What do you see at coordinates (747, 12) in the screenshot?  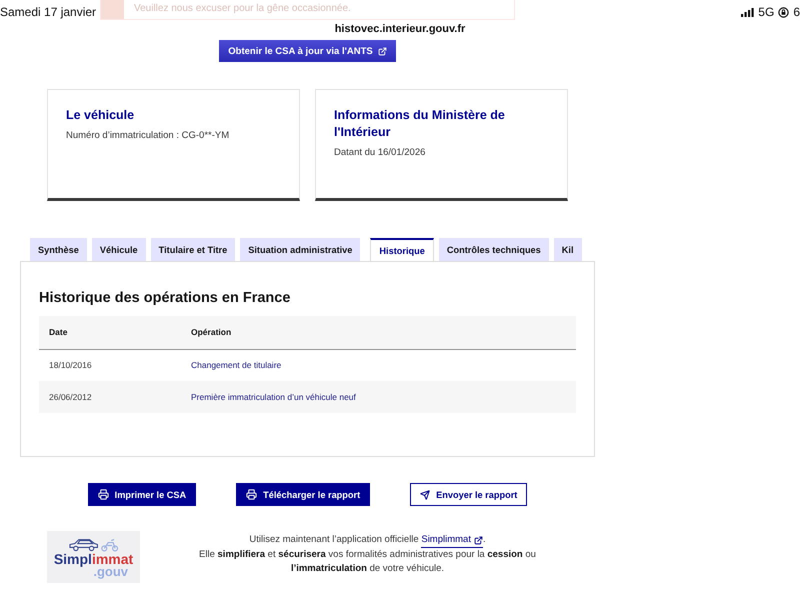 I see `signal-icon` at bounding box center [747, 12].